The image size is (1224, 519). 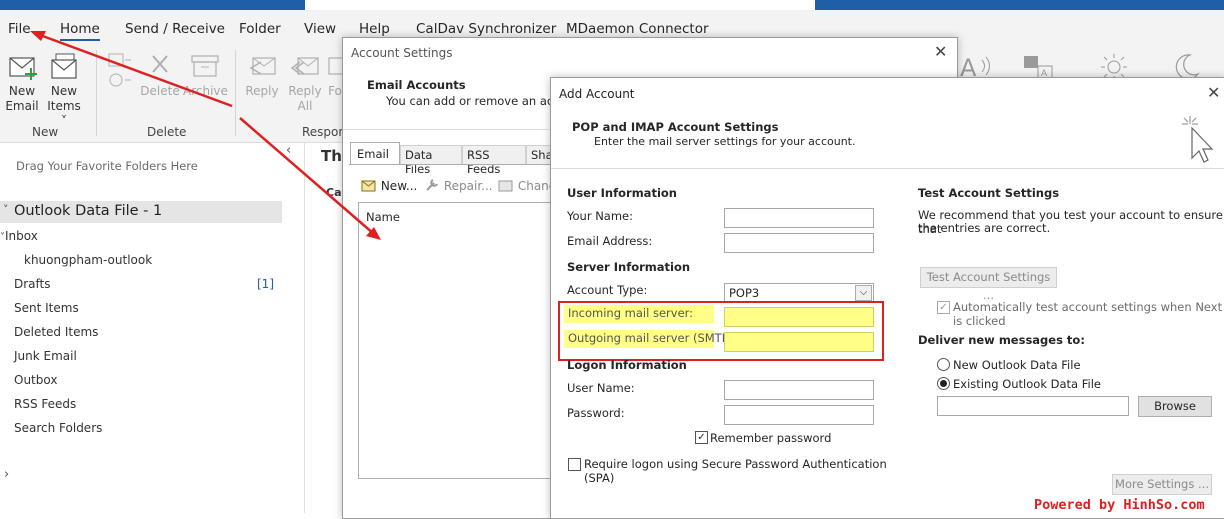 I want to click on annotation-arrows, so click(x=205, y=135).